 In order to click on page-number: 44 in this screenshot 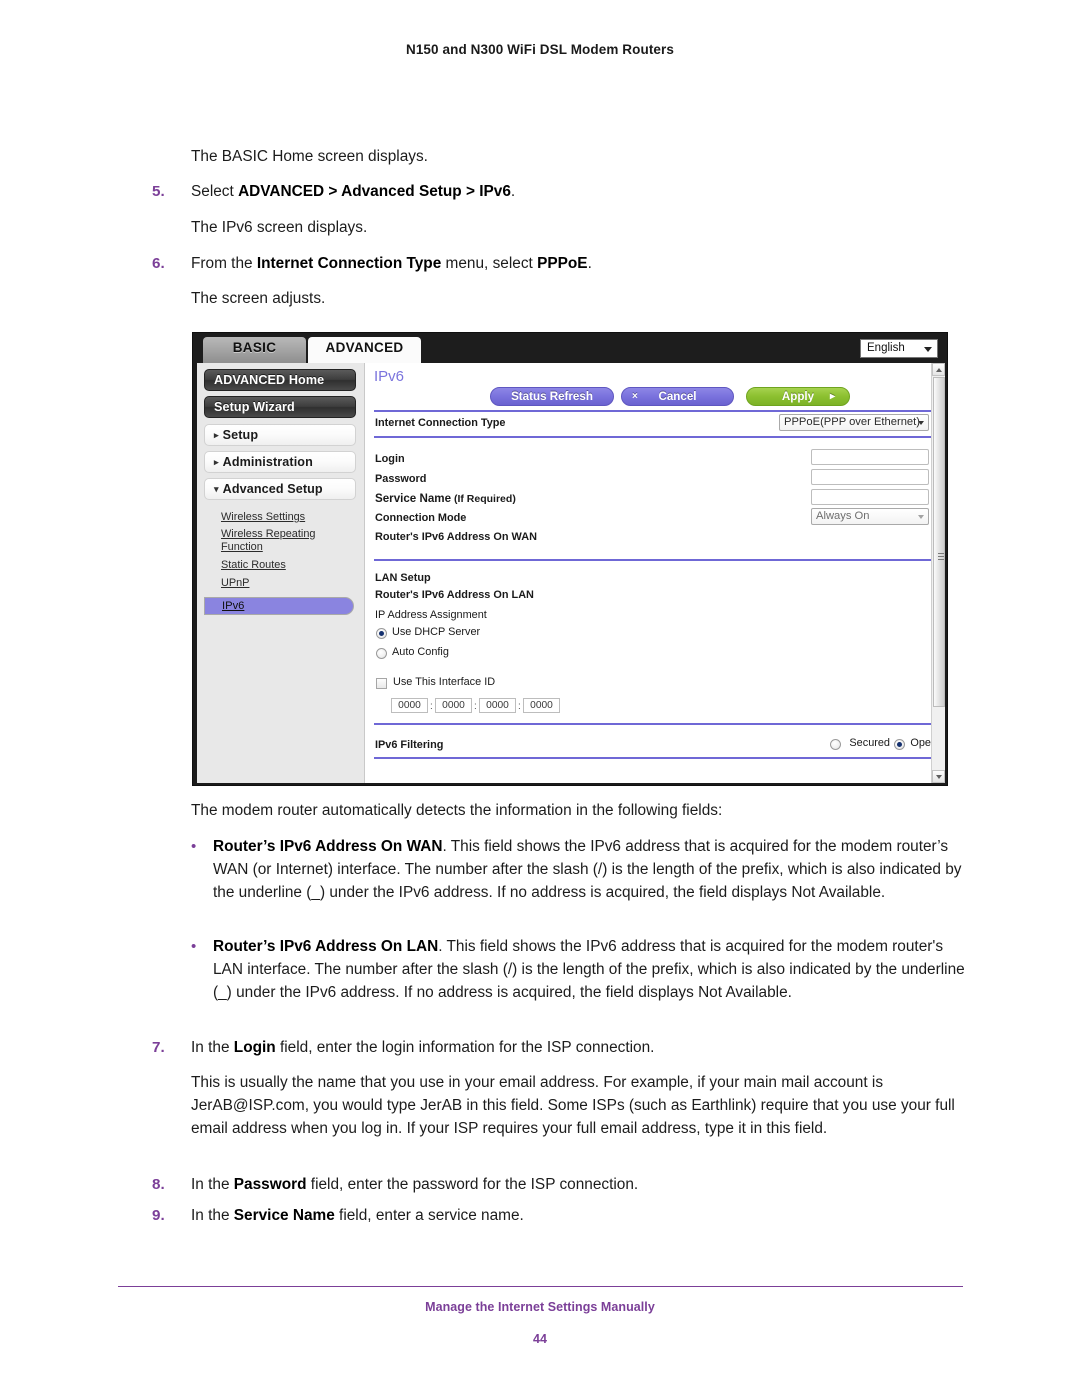, I will do `click(540, 1339)`.